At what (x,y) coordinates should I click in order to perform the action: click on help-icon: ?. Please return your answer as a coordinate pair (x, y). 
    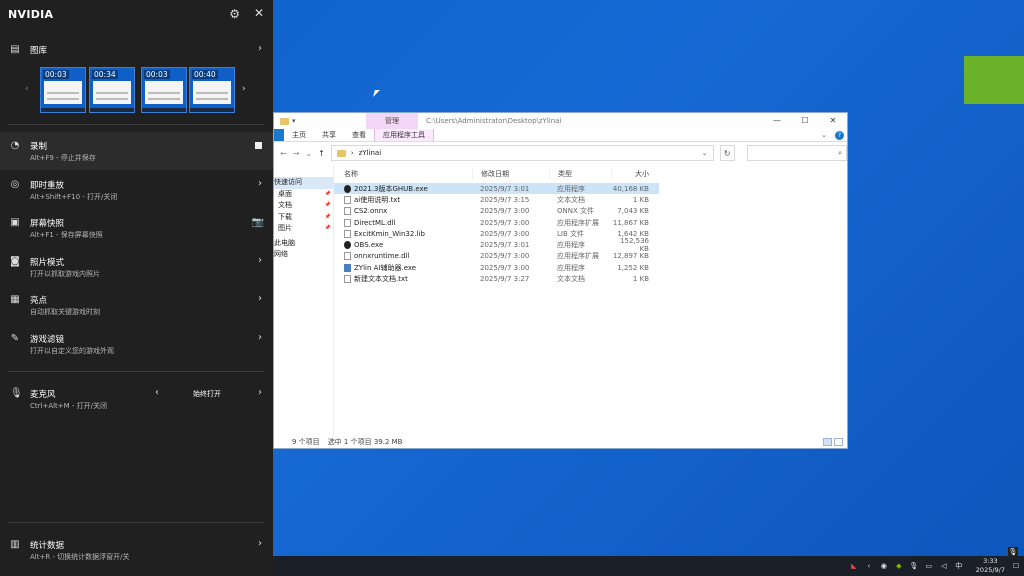
    Looking at the image, I should click on (839, 135).